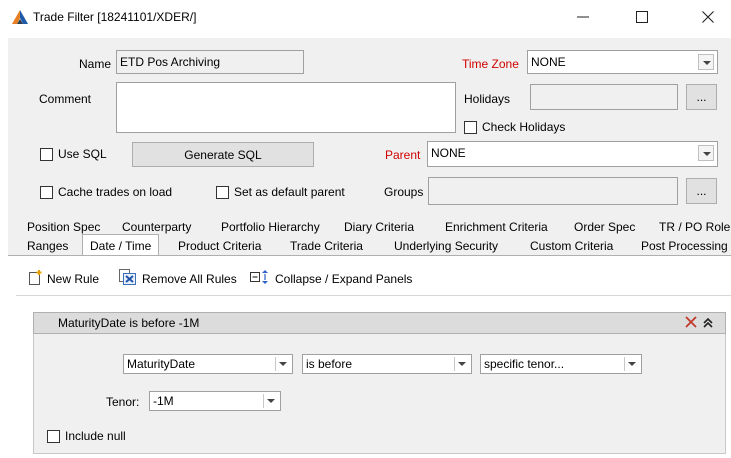 Image resolution: width=731 pixels, height=458 pixels. Describe the element at coordinates (260, 278) in the screenshot. I see `collapse-expand-icon` at that location.